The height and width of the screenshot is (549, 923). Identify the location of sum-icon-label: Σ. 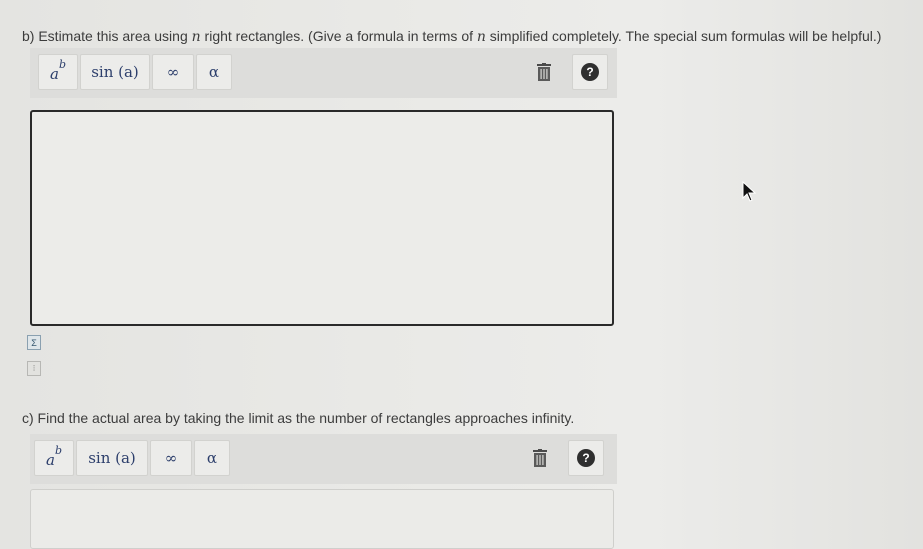
(34, 342).